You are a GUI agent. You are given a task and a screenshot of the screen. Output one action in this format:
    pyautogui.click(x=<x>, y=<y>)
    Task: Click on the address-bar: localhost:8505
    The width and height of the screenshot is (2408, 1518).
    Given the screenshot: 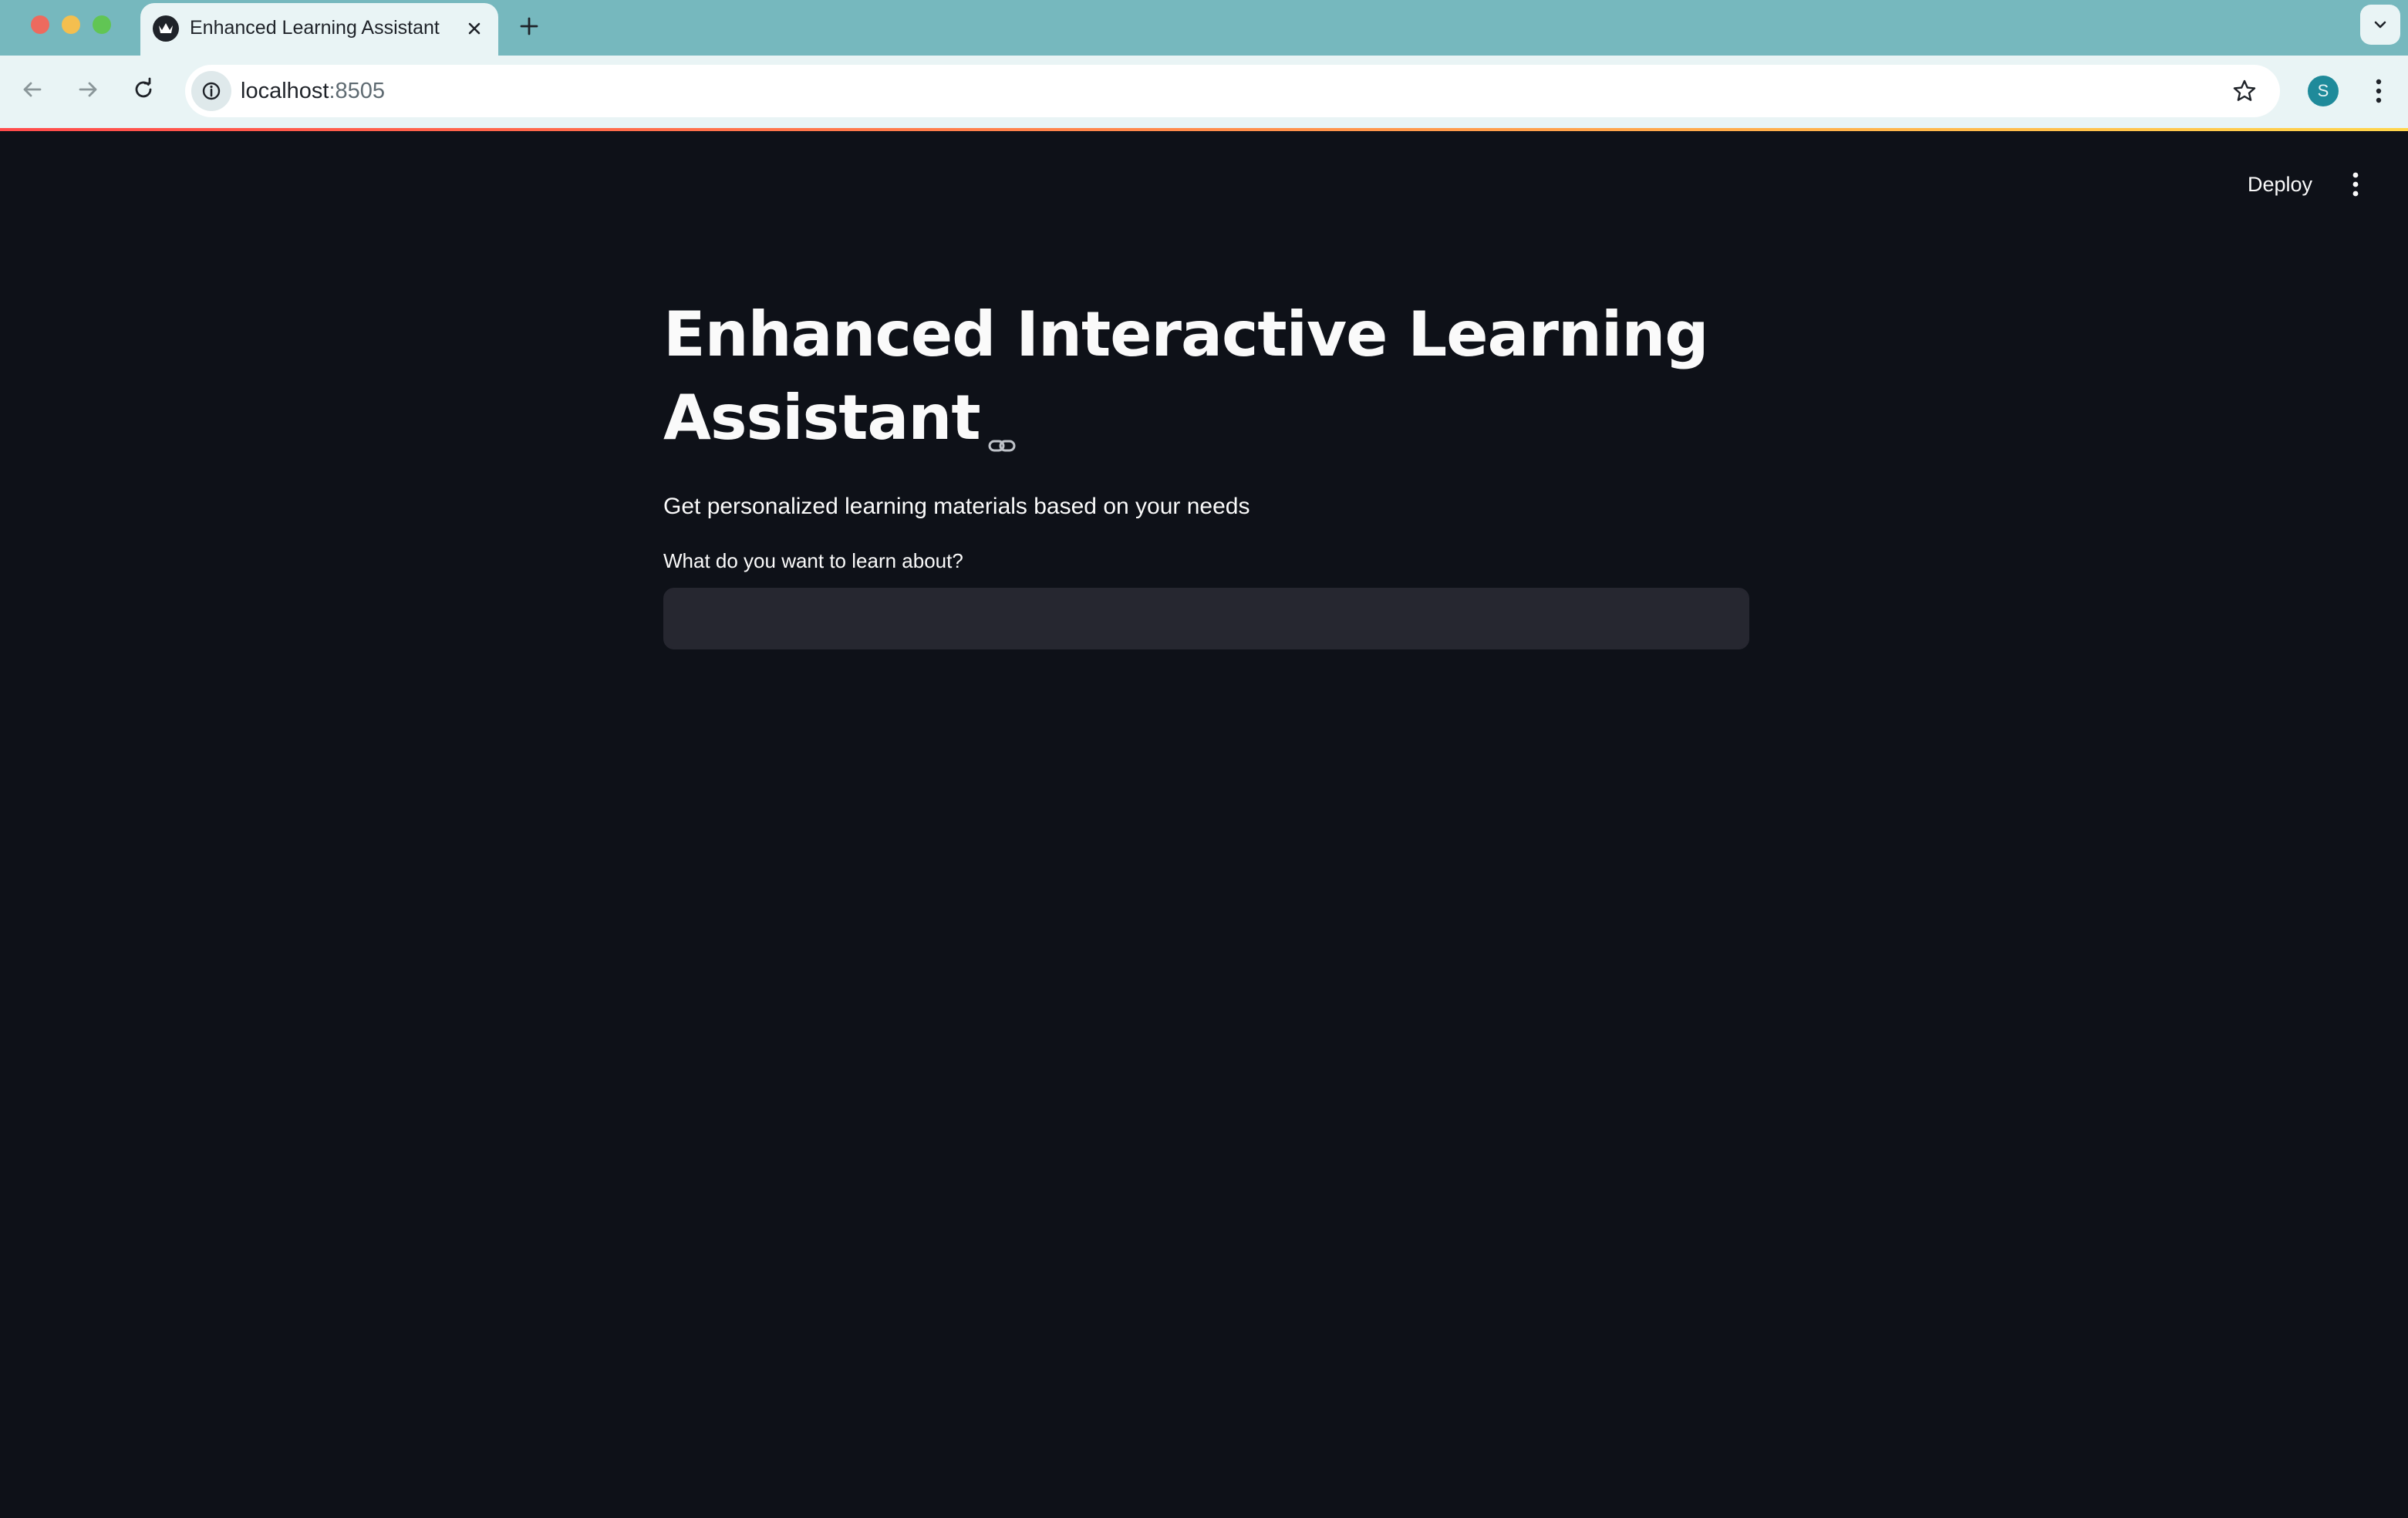 What is the action you would take?
    pyautogui.click(x=1233, y=91)
    